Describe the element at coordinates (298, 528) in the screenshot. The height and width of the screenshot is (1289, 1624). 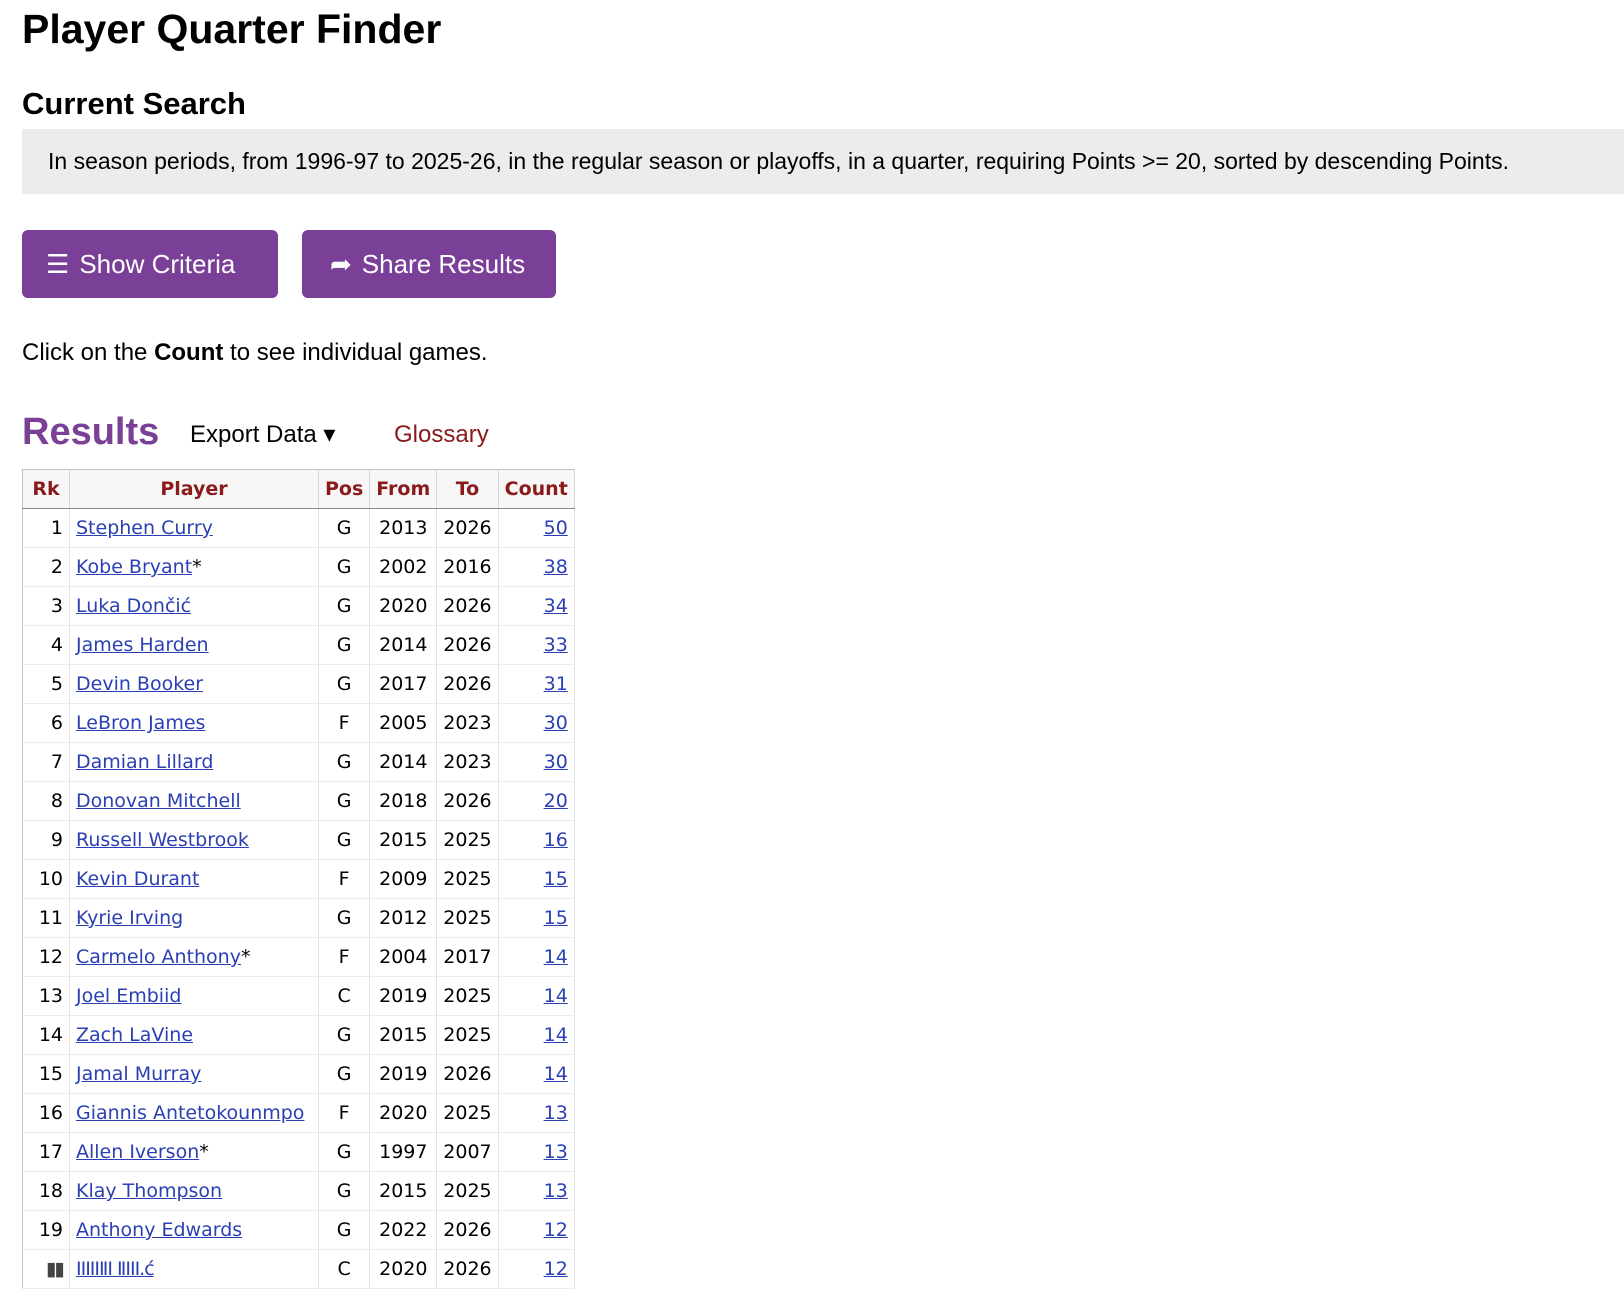
I see `table-row: 1 Stephen Curry G 2013 2026 50` at that location.